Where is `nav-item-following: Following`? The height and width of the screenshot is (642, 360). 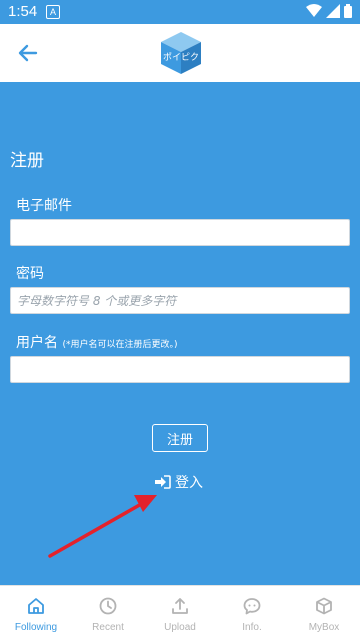
nav-item-following: Following is located at coordinates (36, 614).